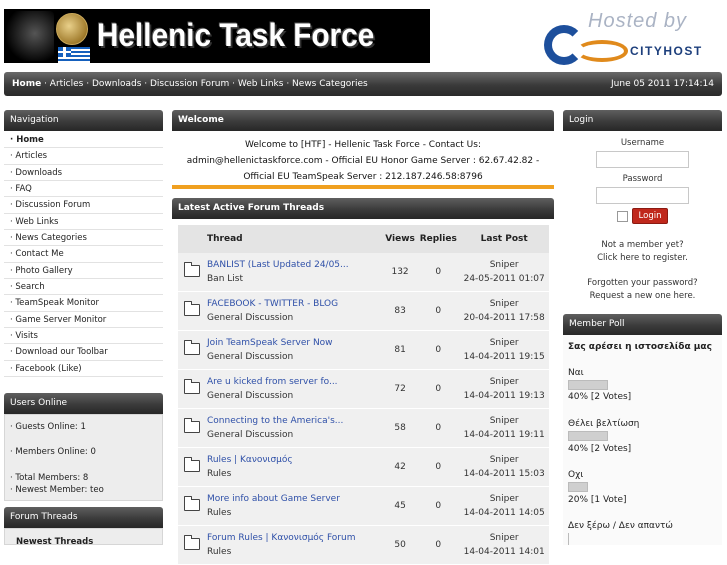 Image resolution: width=727 pixels, height=565 pixels. Describe the element at coordinates (83, 140) in the screenshot. I see `nav-item-home: · Home` at that location.